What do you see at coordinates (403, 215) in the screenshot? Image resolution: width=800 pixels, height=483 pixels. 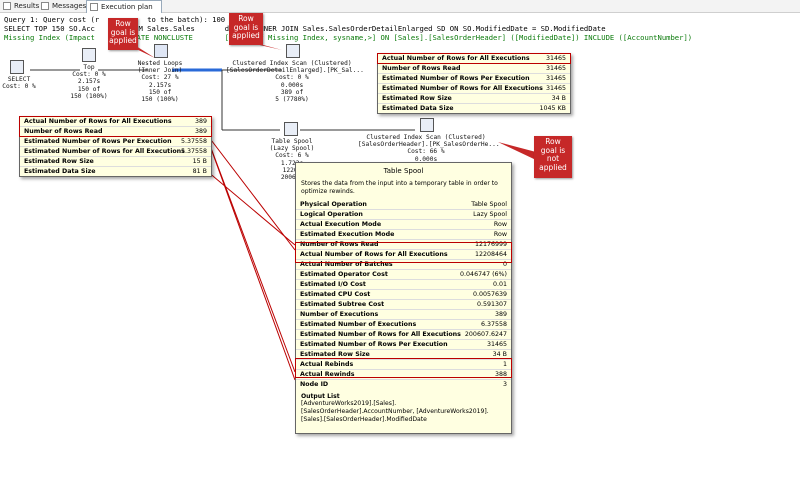 I see `tooltip-row: Logical Operation Lazy Spool` at bounding box center [403, 215].